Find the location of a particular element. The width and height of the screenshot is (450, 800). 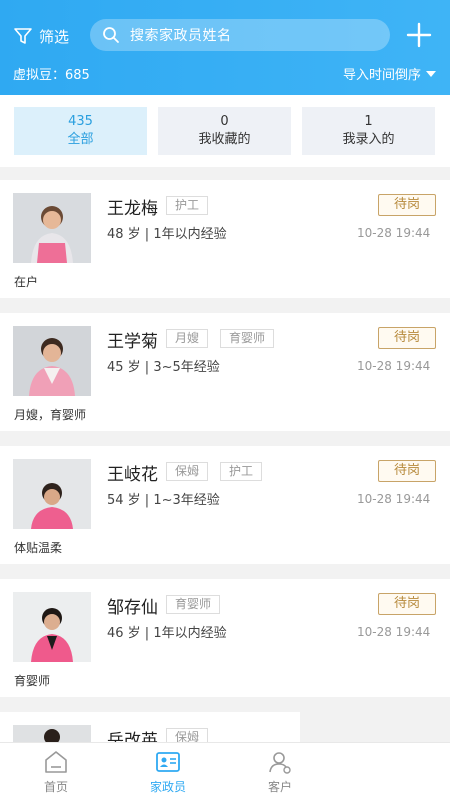

filter-icon is located at coordinates (23, 36).